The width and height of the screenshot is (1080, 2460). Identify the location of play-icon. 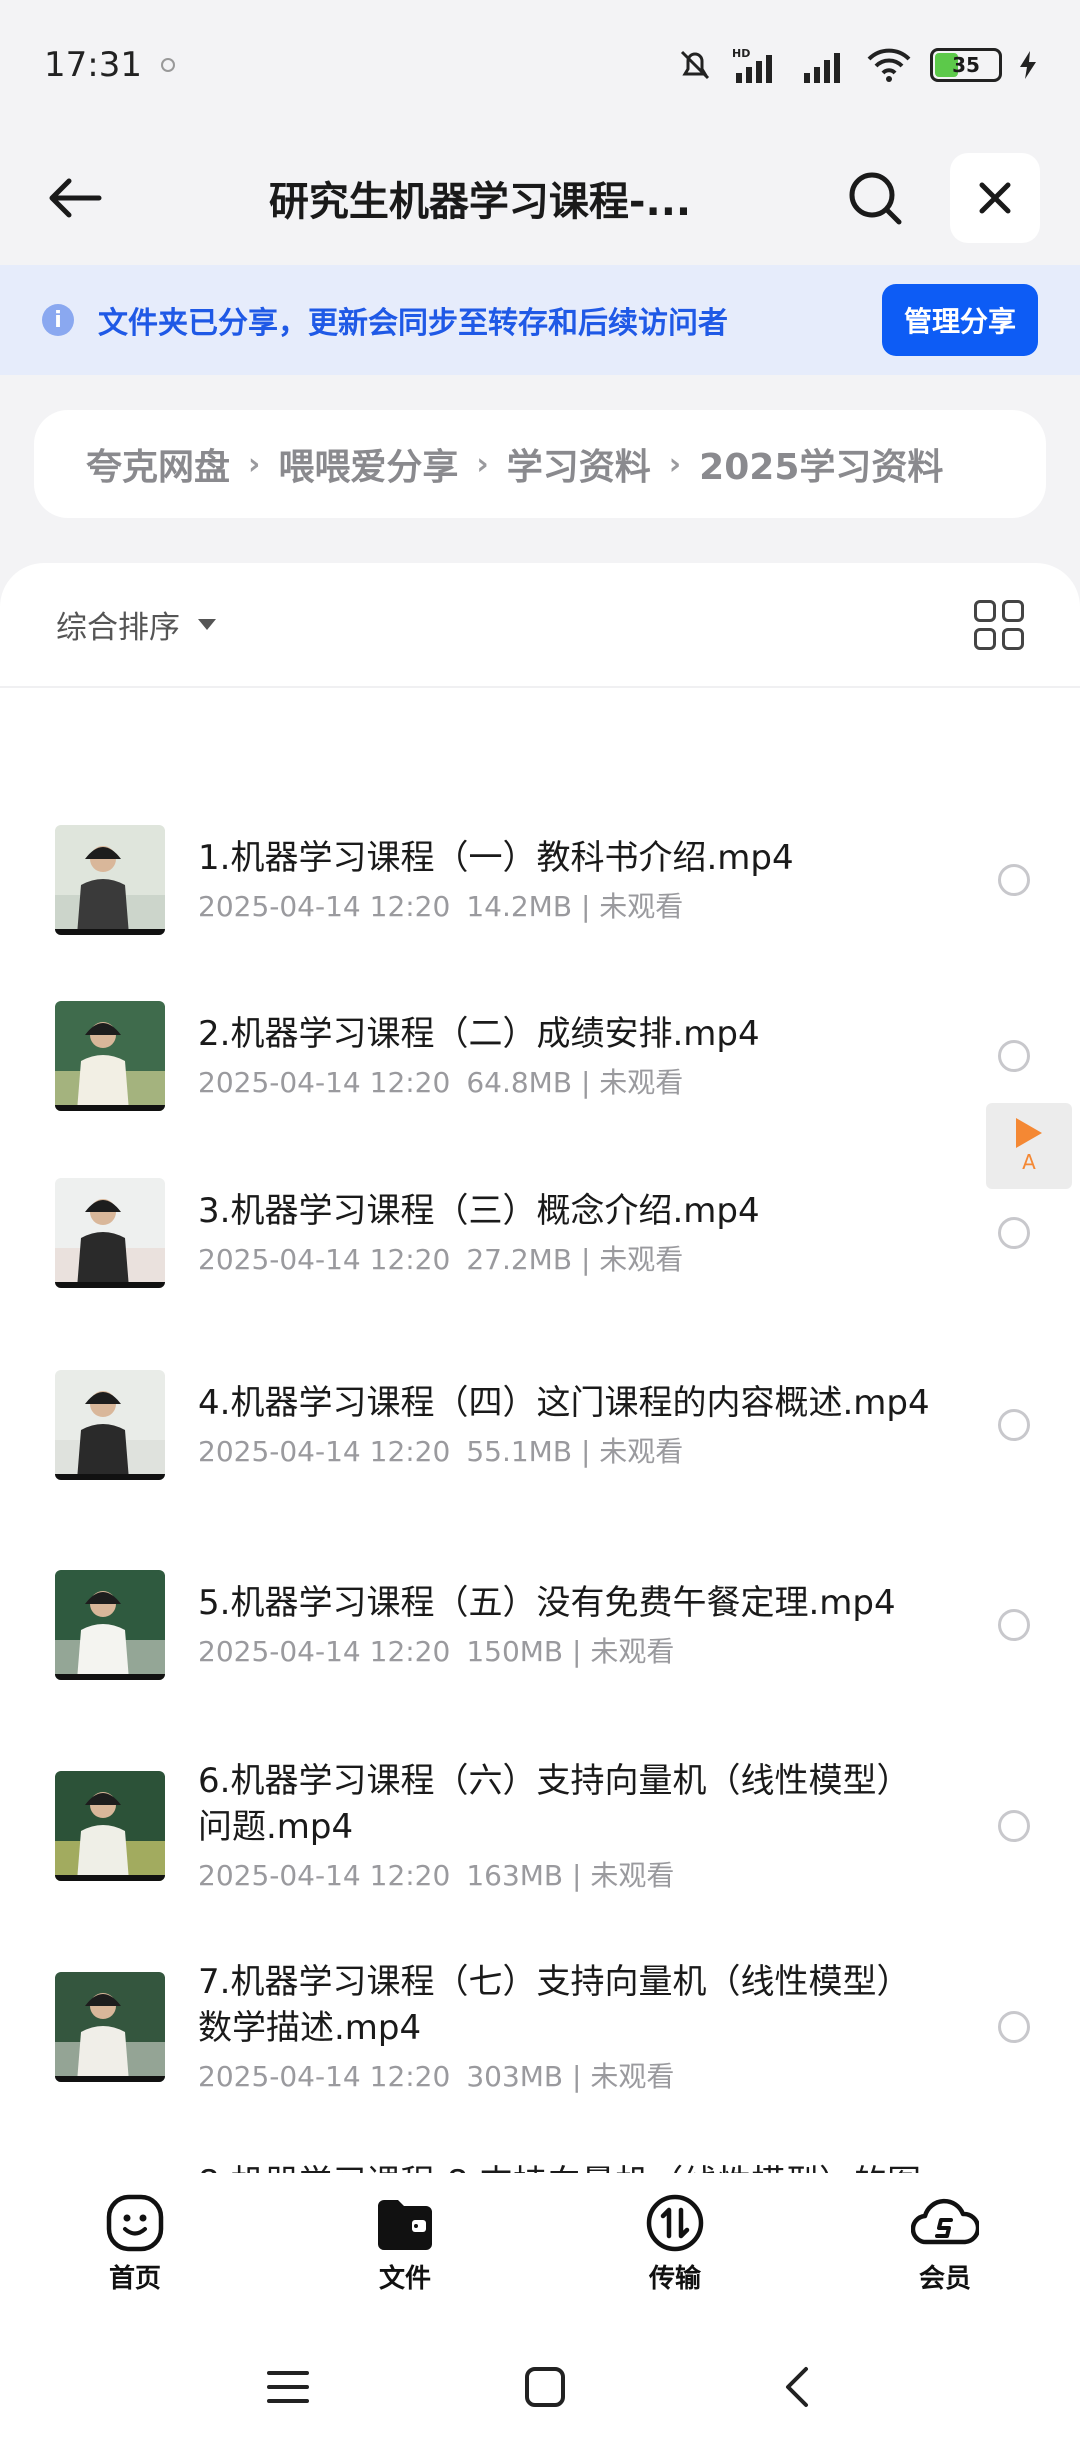
(1029, 1133).